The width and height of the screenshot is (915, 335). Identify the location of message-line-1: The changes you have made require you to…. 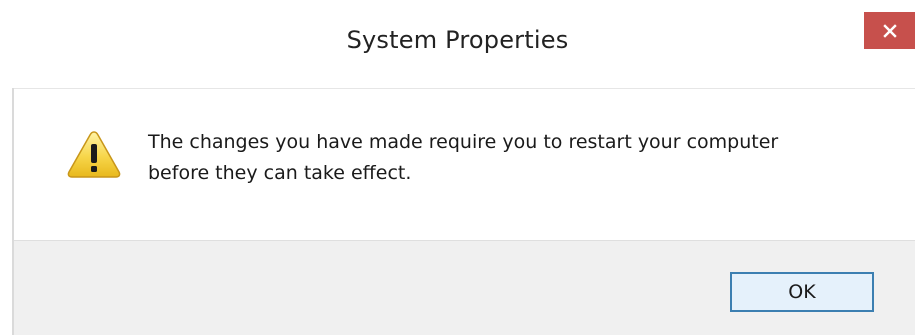
(463, 142).